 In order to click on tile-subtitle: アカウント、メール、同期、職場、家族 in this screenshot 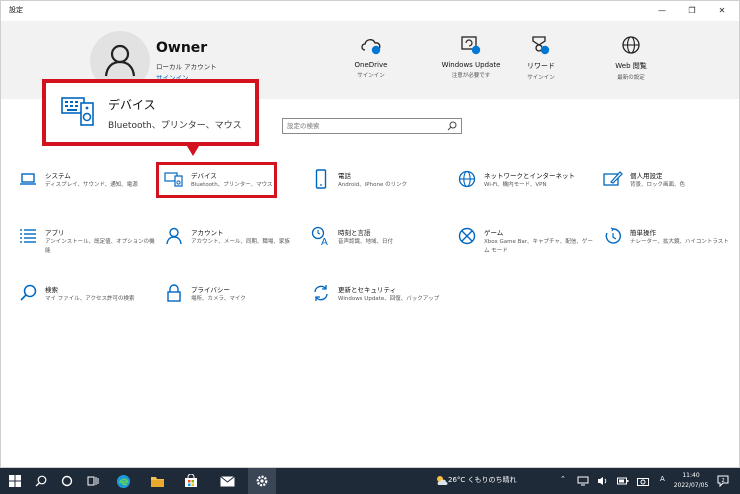, I will do `click(240, 242)`.